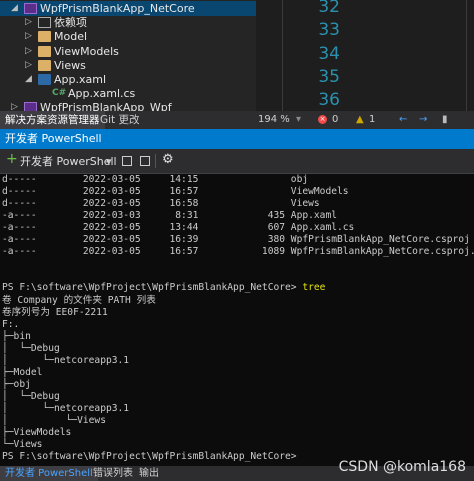  I want to click on gear-icon: ⚙, so click(168, 159).